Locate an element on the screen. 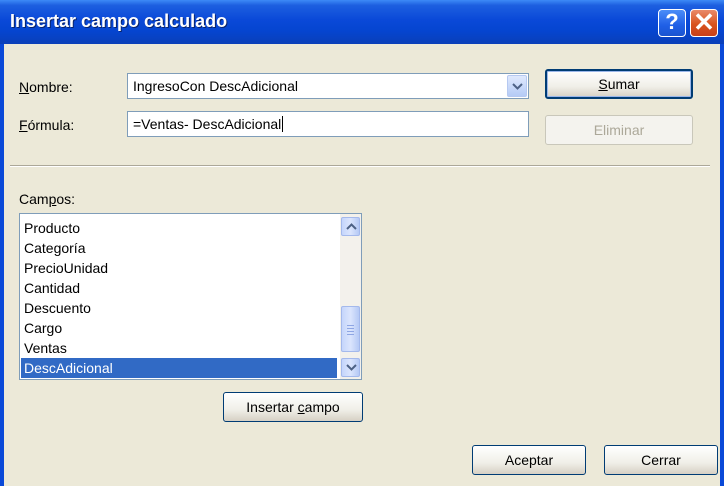 The height and width of the screenshot is (486, 724). scroll-down-button is located at coordinates (350, 367).